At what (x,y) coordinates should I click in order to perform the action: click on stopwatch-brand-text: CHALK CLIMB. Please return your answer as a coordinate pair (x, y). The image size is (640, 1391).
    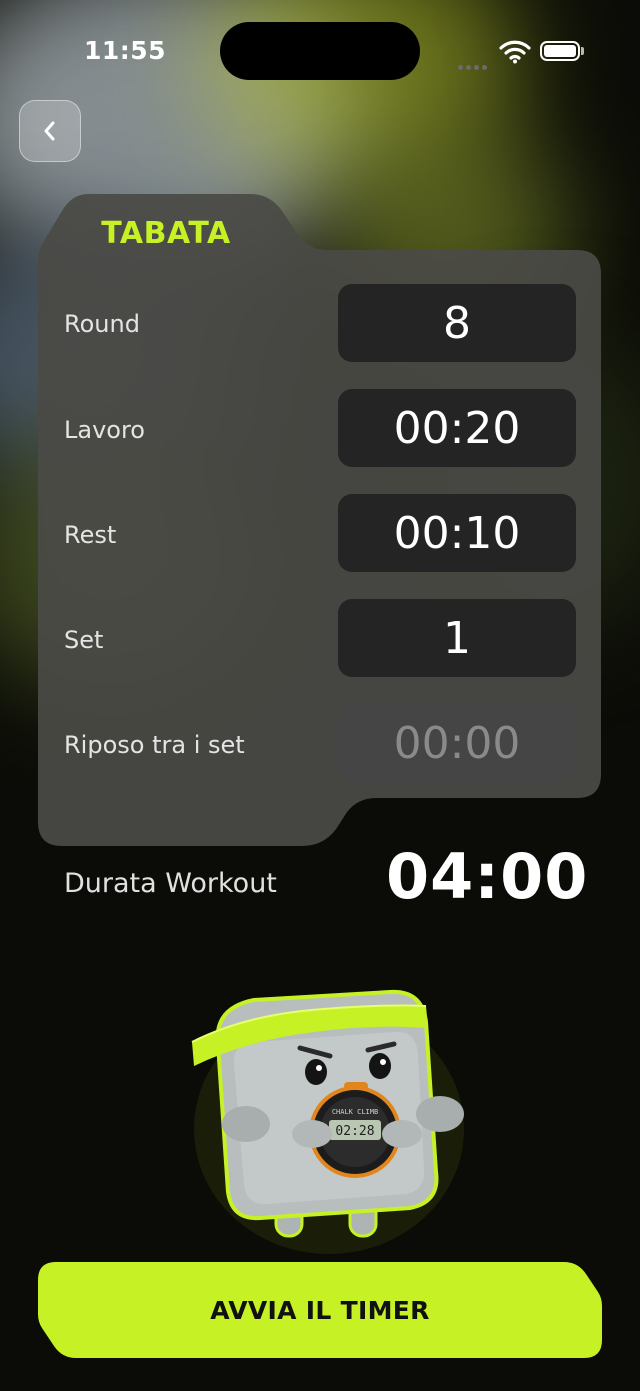
    Looking at the image, I should click on (355, 1112).